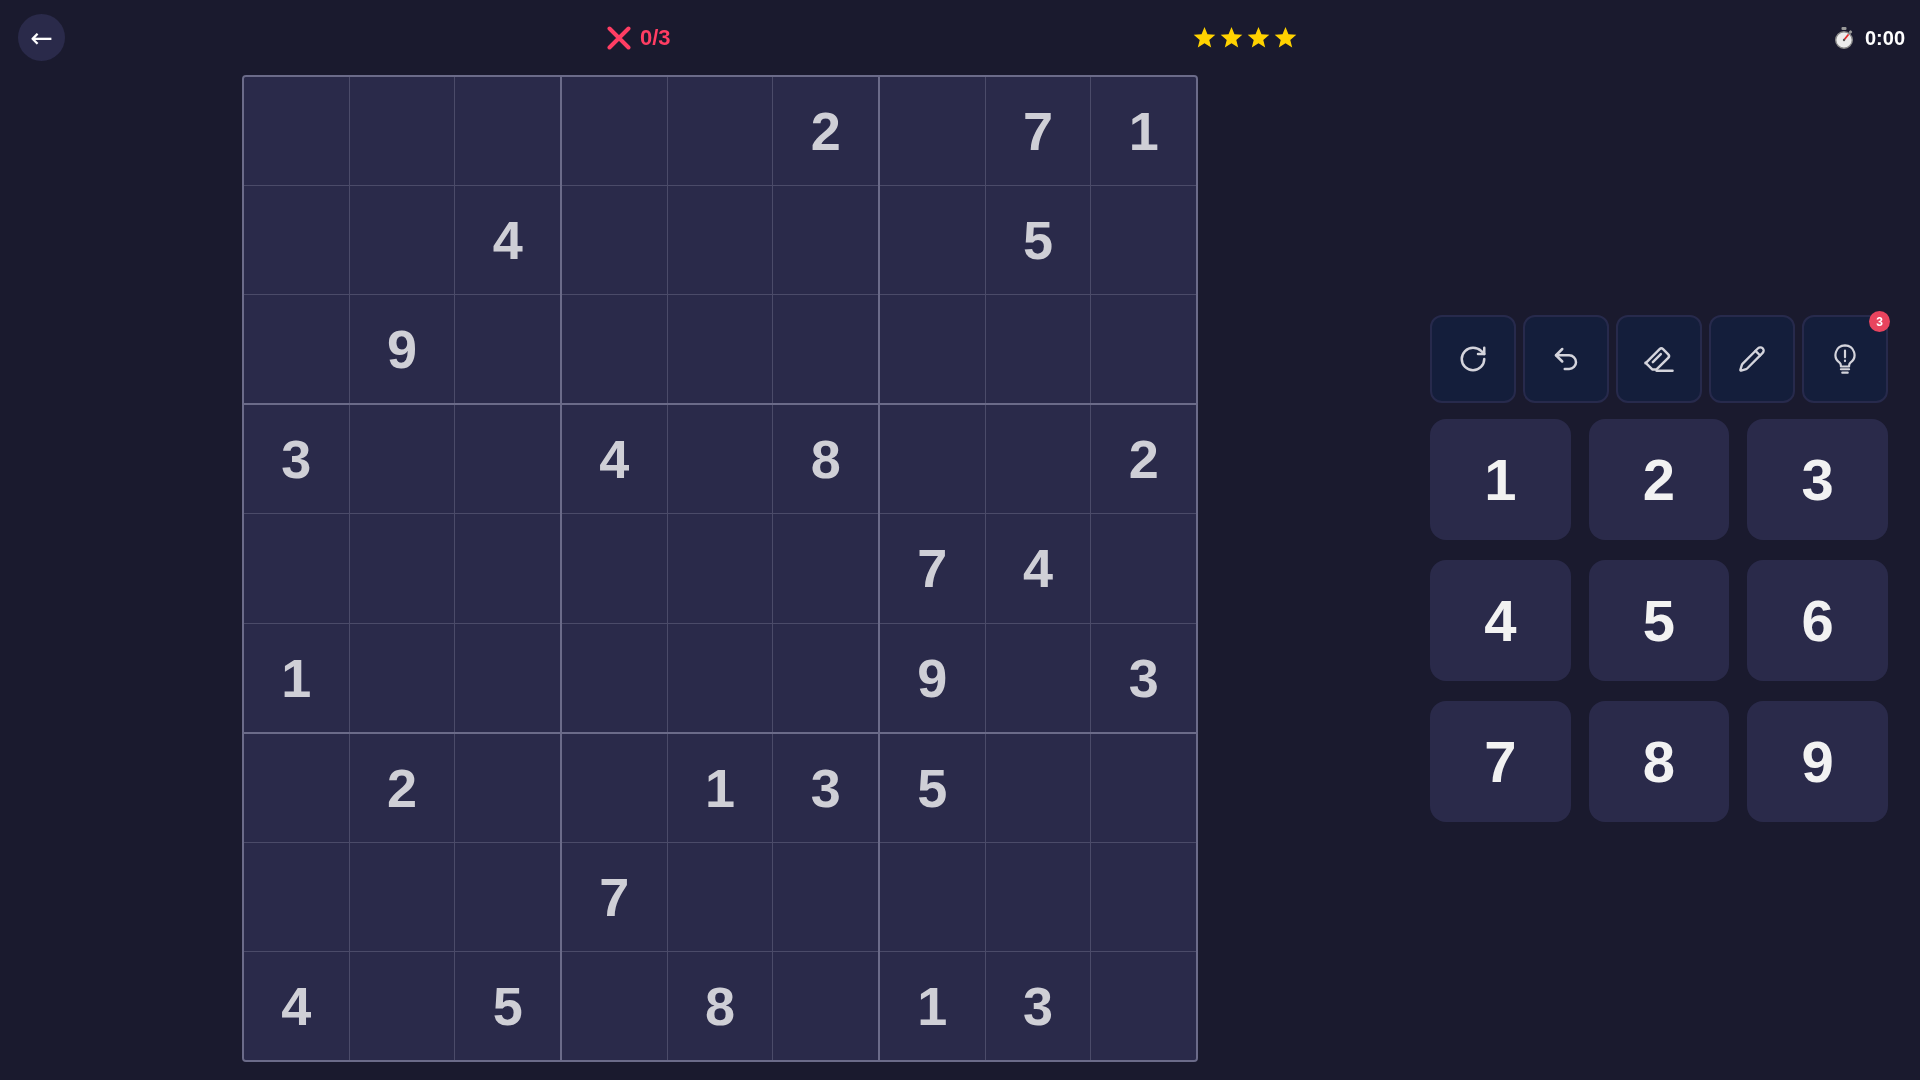  What do you see at coordinates (1500, 479) in the screenshot?
I see `number-key: 1` at bounding box center [1500, 479].